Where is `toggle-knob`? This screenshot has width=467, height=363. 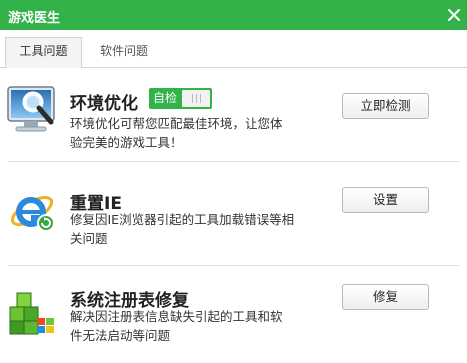
toggle-knob is located at coordinates (196, 98).